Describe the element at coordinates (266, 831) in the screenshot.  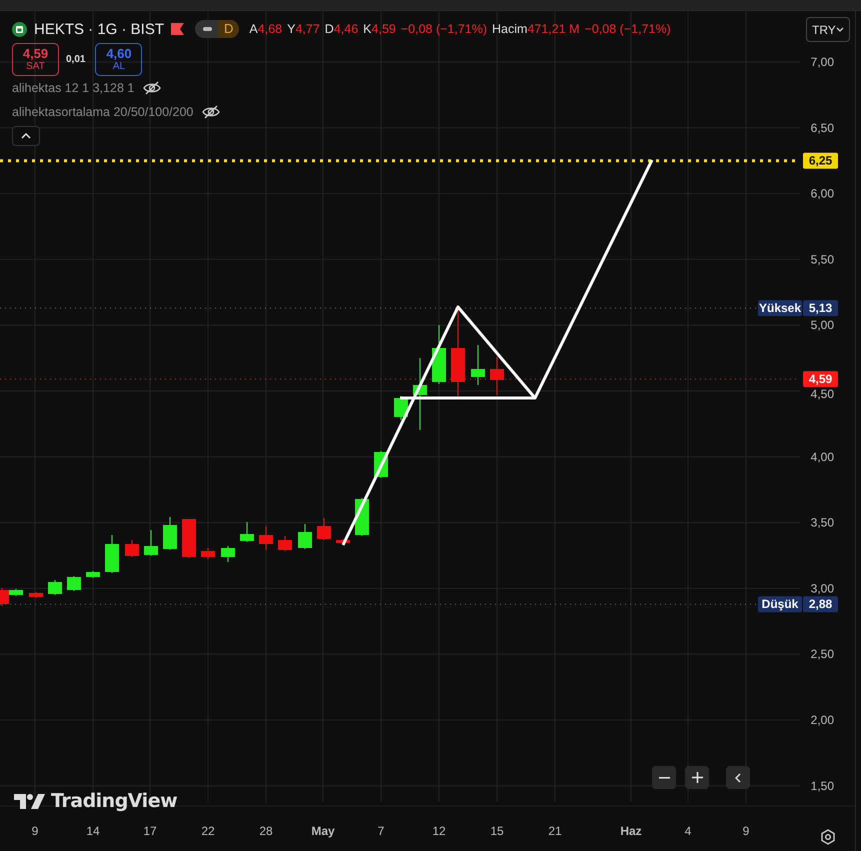
I see `date-label: 28` at that location.